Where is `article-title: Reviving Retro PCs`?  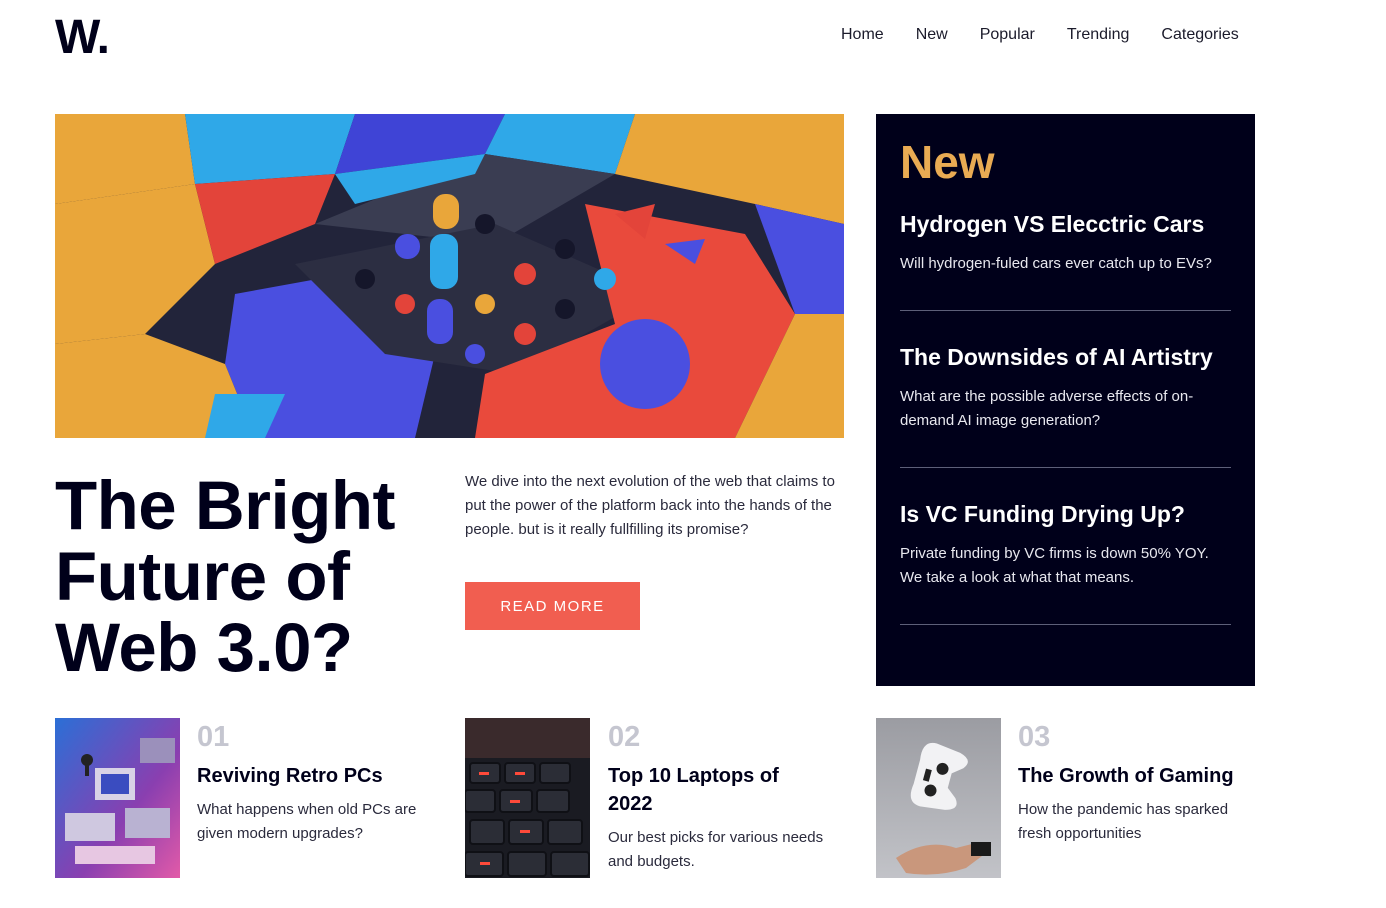
article-title: Reviving Retro PCs is located at coordinates (327, 776).